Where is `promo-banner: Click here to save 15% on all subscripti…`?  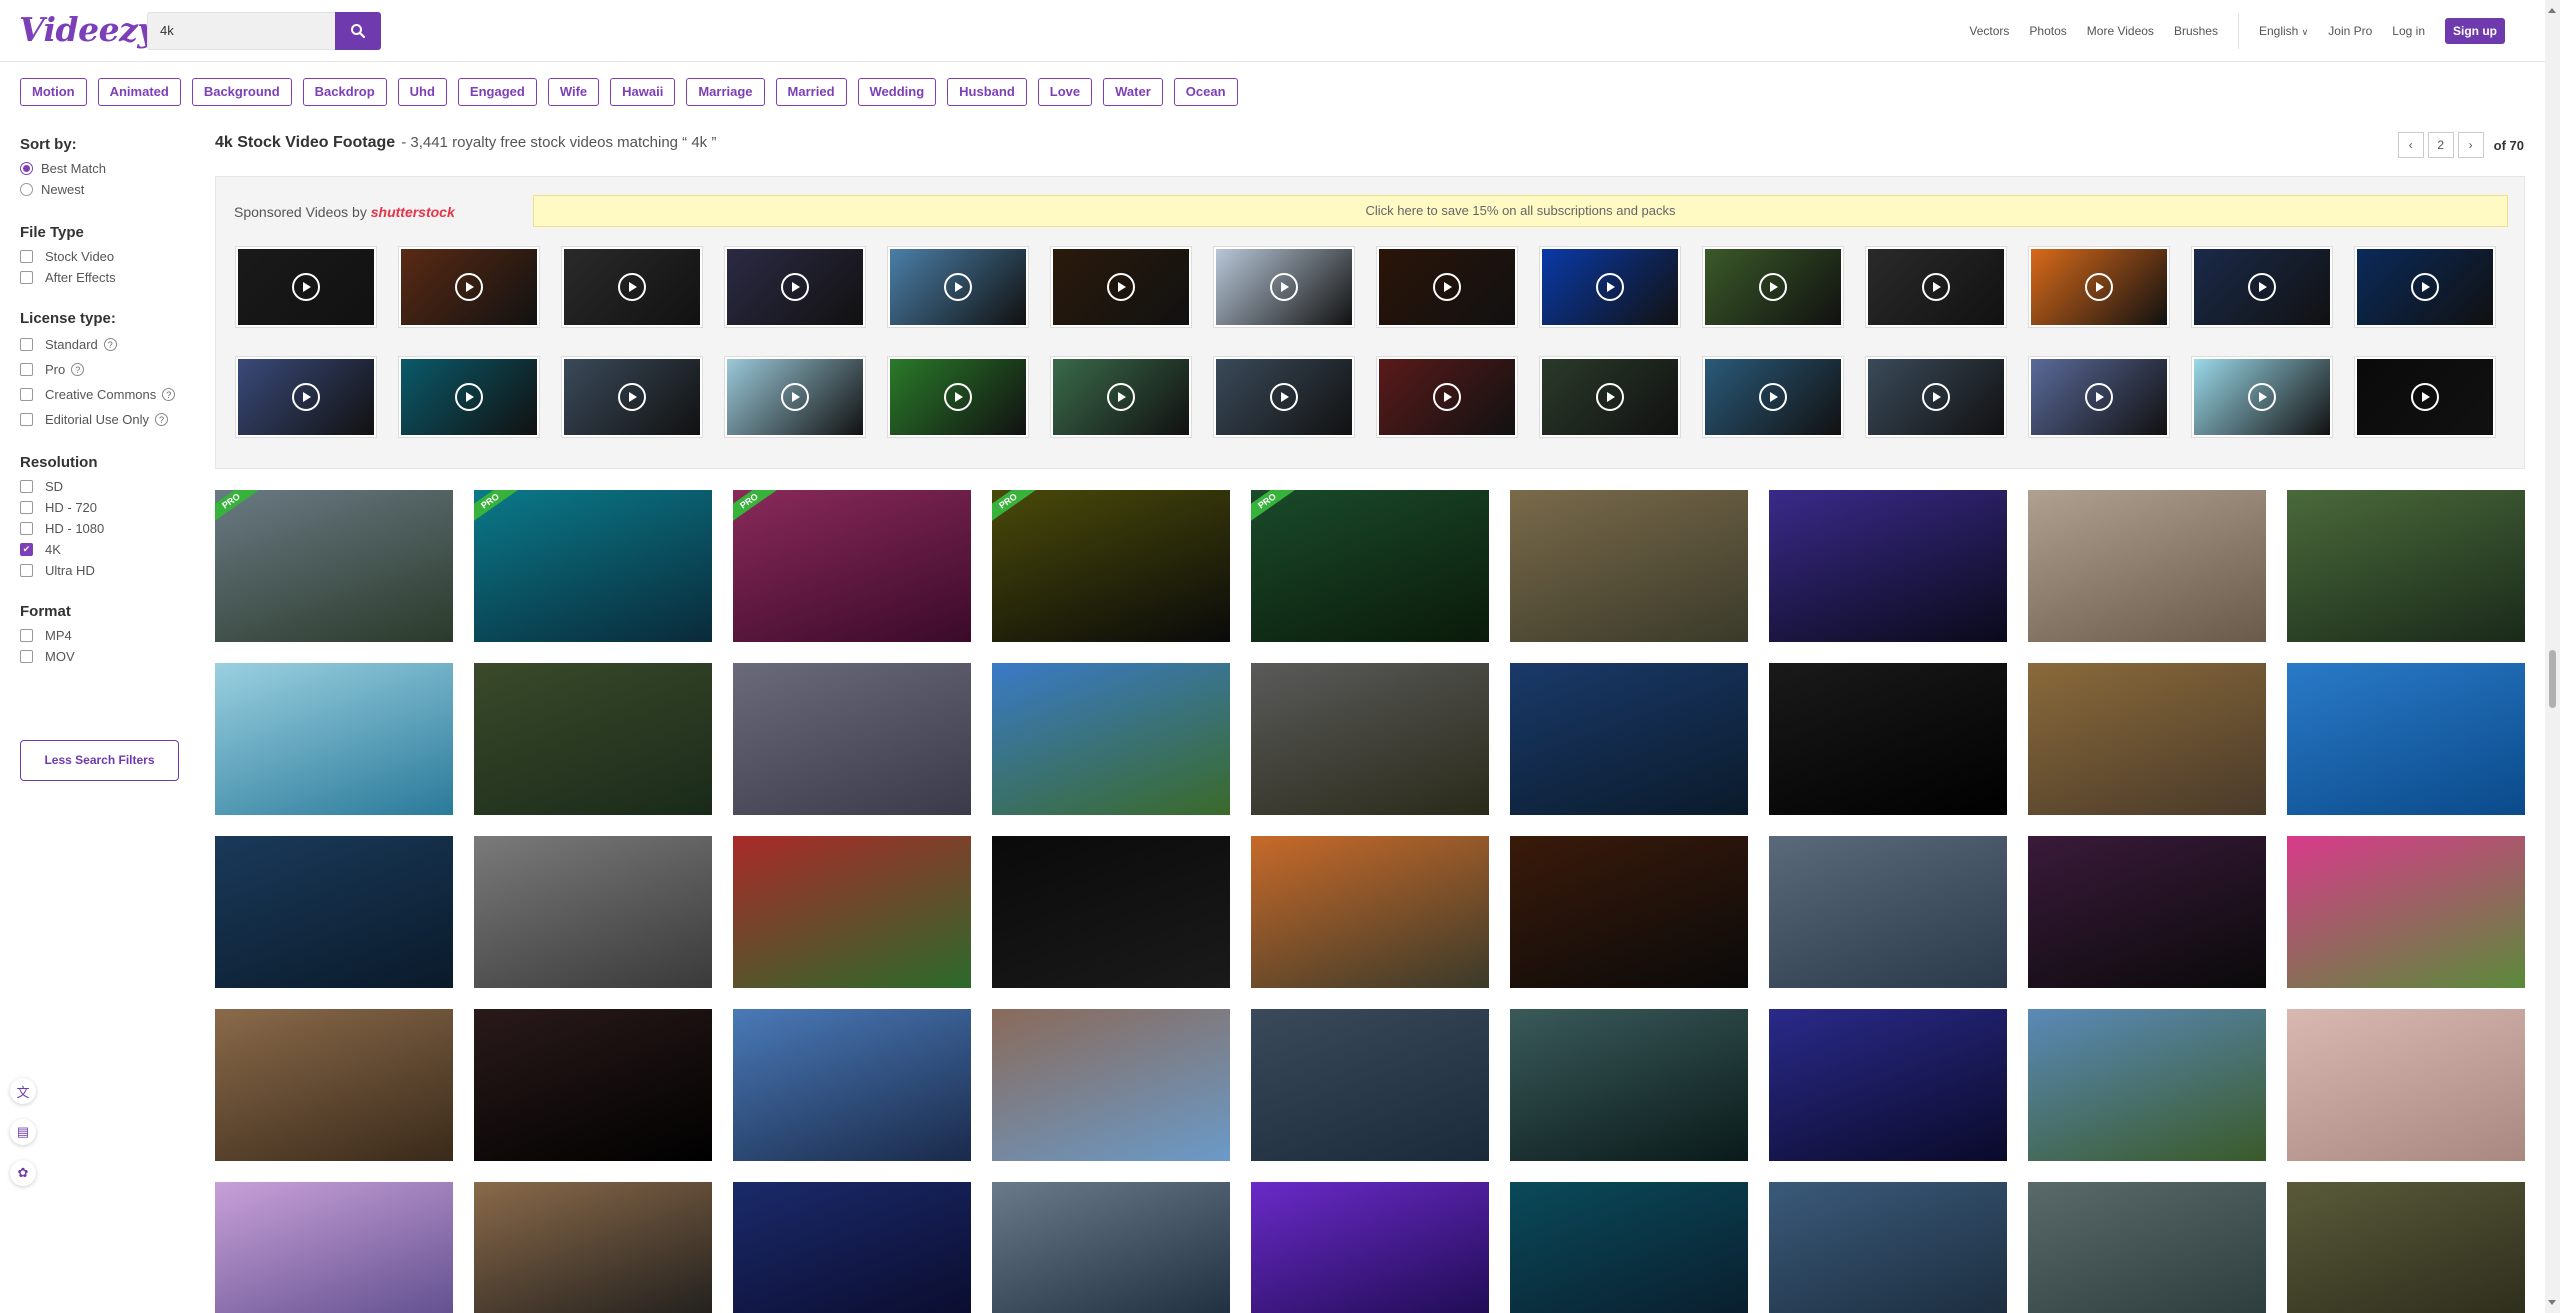
promo-banner: Click here to save 15% on all subscripti… is located at coordinates (1520, 211).